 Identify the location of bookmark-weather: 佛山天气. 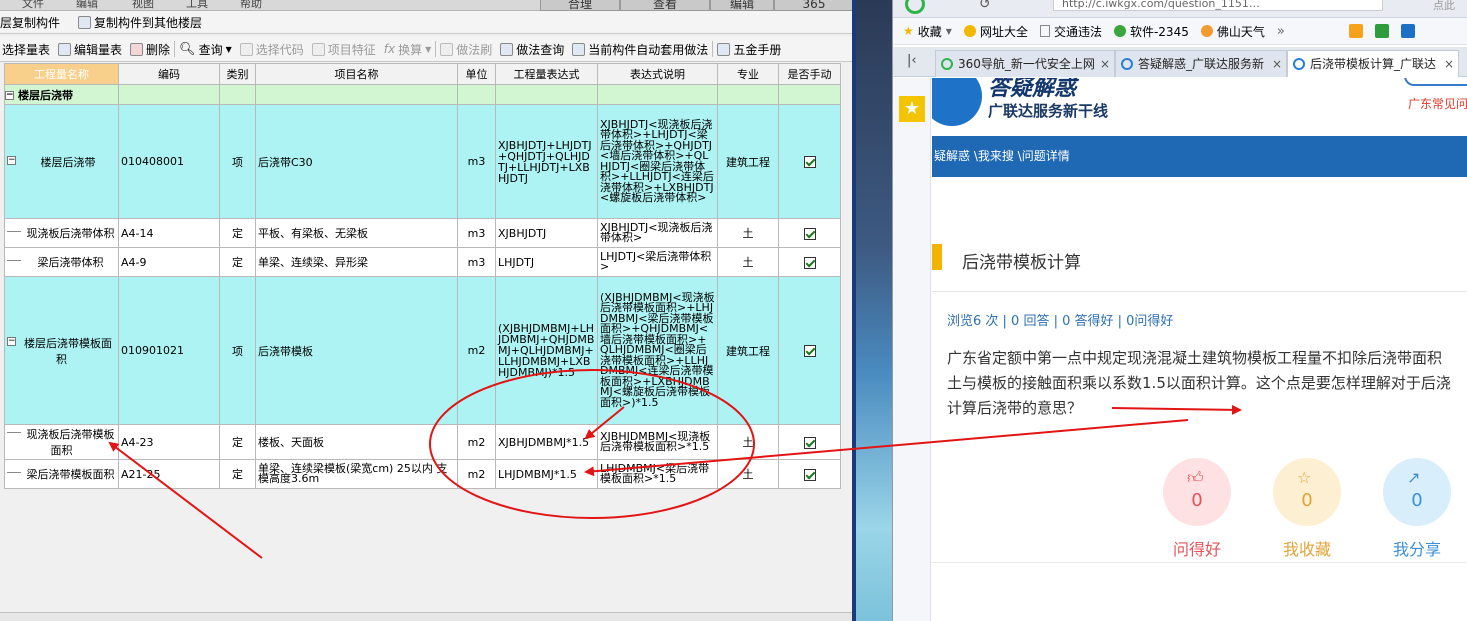
(1232, 31).